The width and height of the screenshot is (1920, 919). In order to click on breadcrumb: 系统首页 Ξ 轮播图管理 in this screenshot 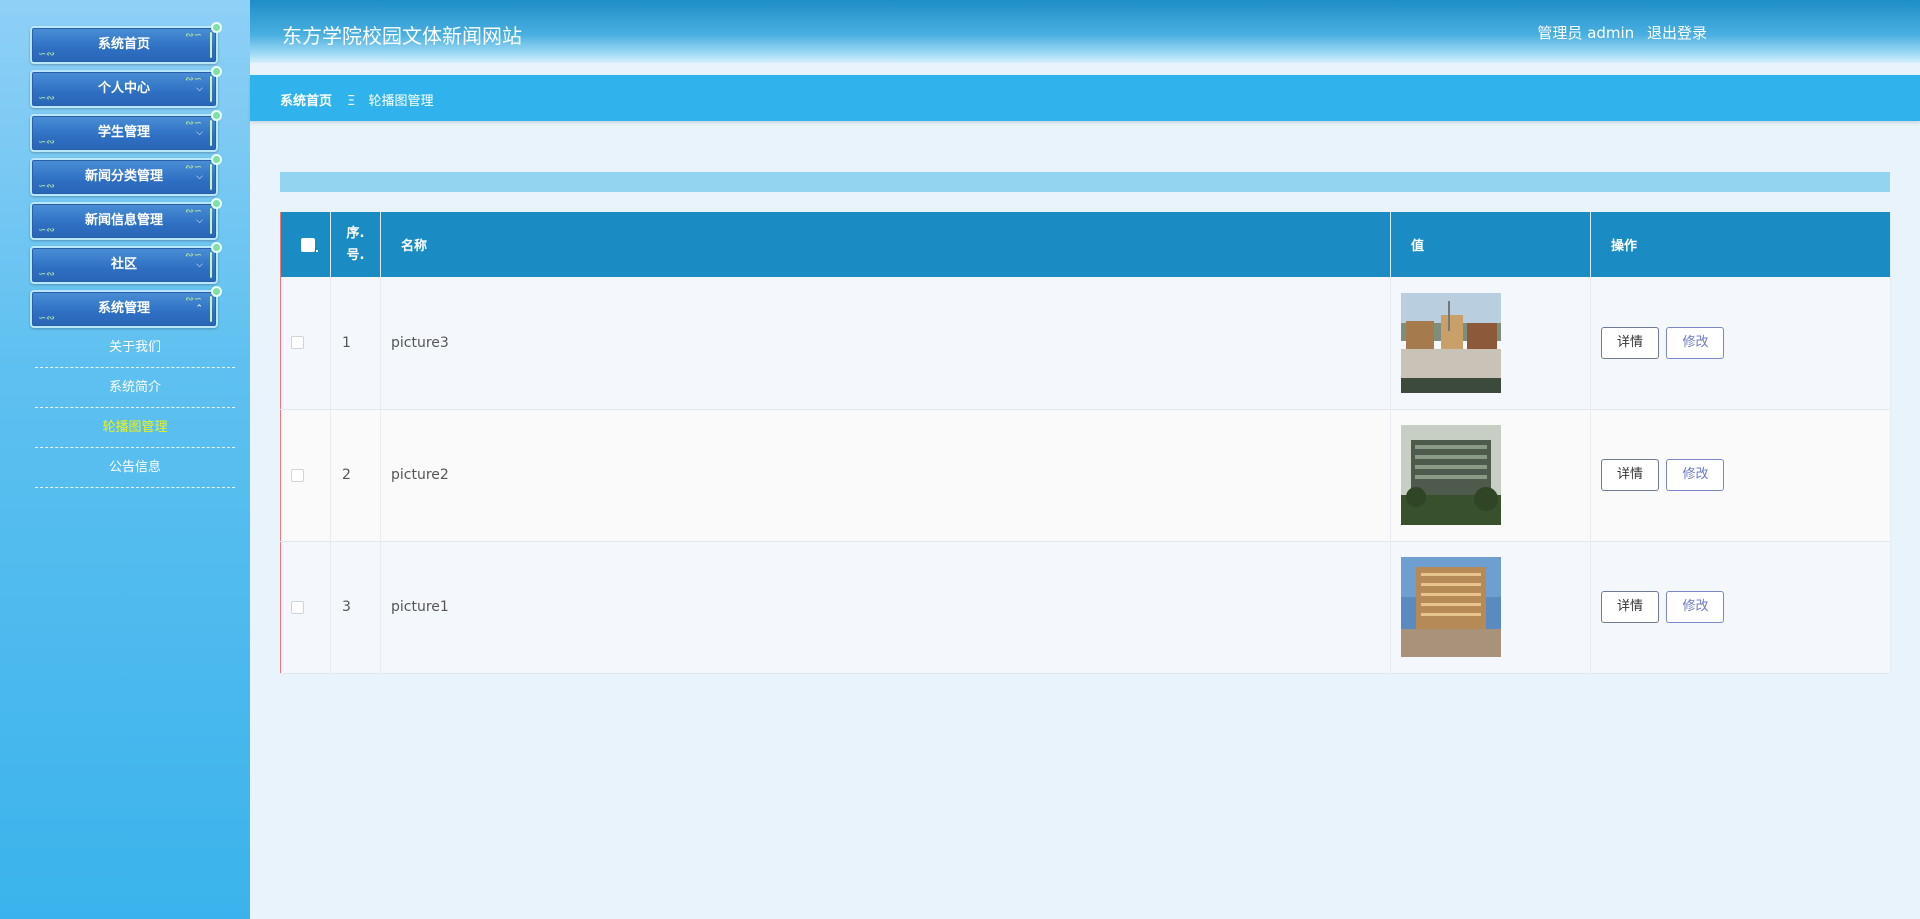, I will do `click(357, 99)`.